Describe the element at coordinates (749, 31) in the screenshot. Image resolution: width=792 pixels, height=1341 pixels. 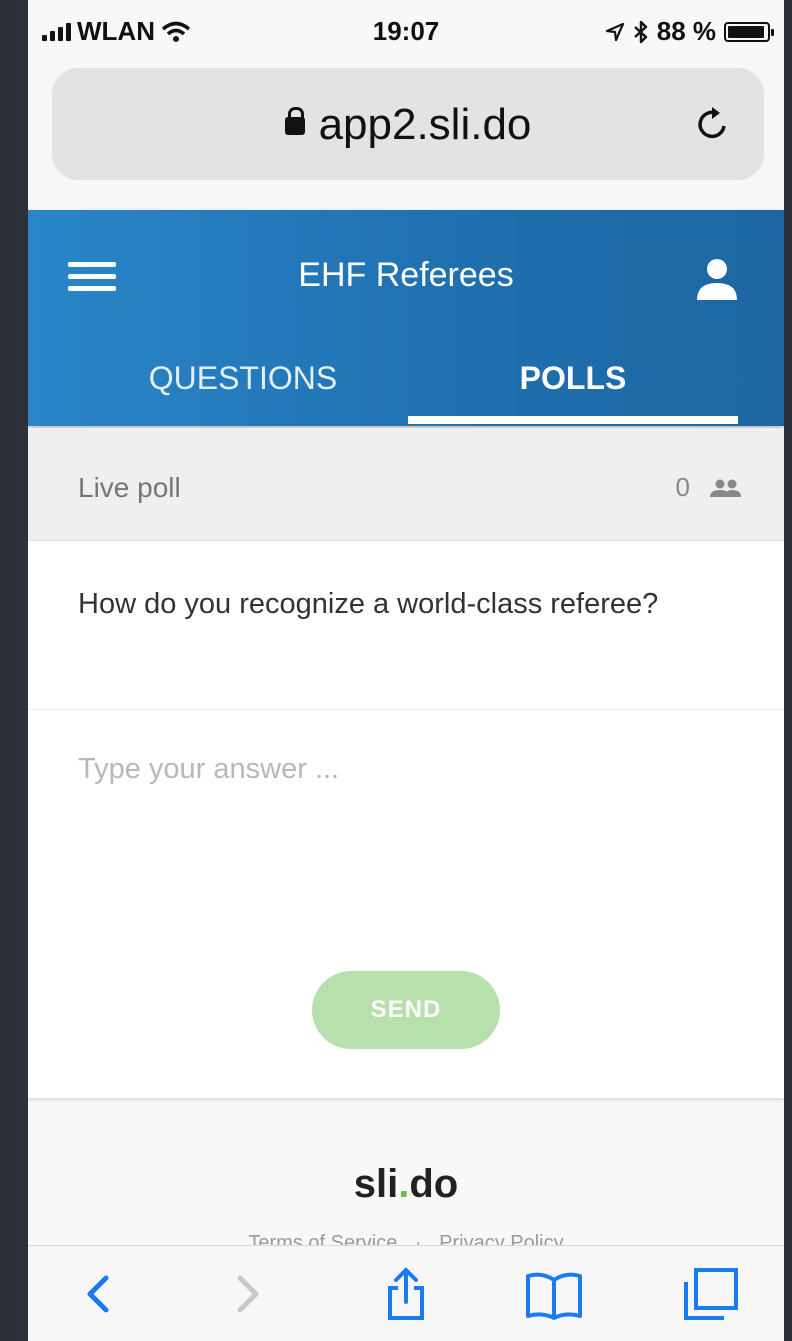
I see `battery-icon` at that location.